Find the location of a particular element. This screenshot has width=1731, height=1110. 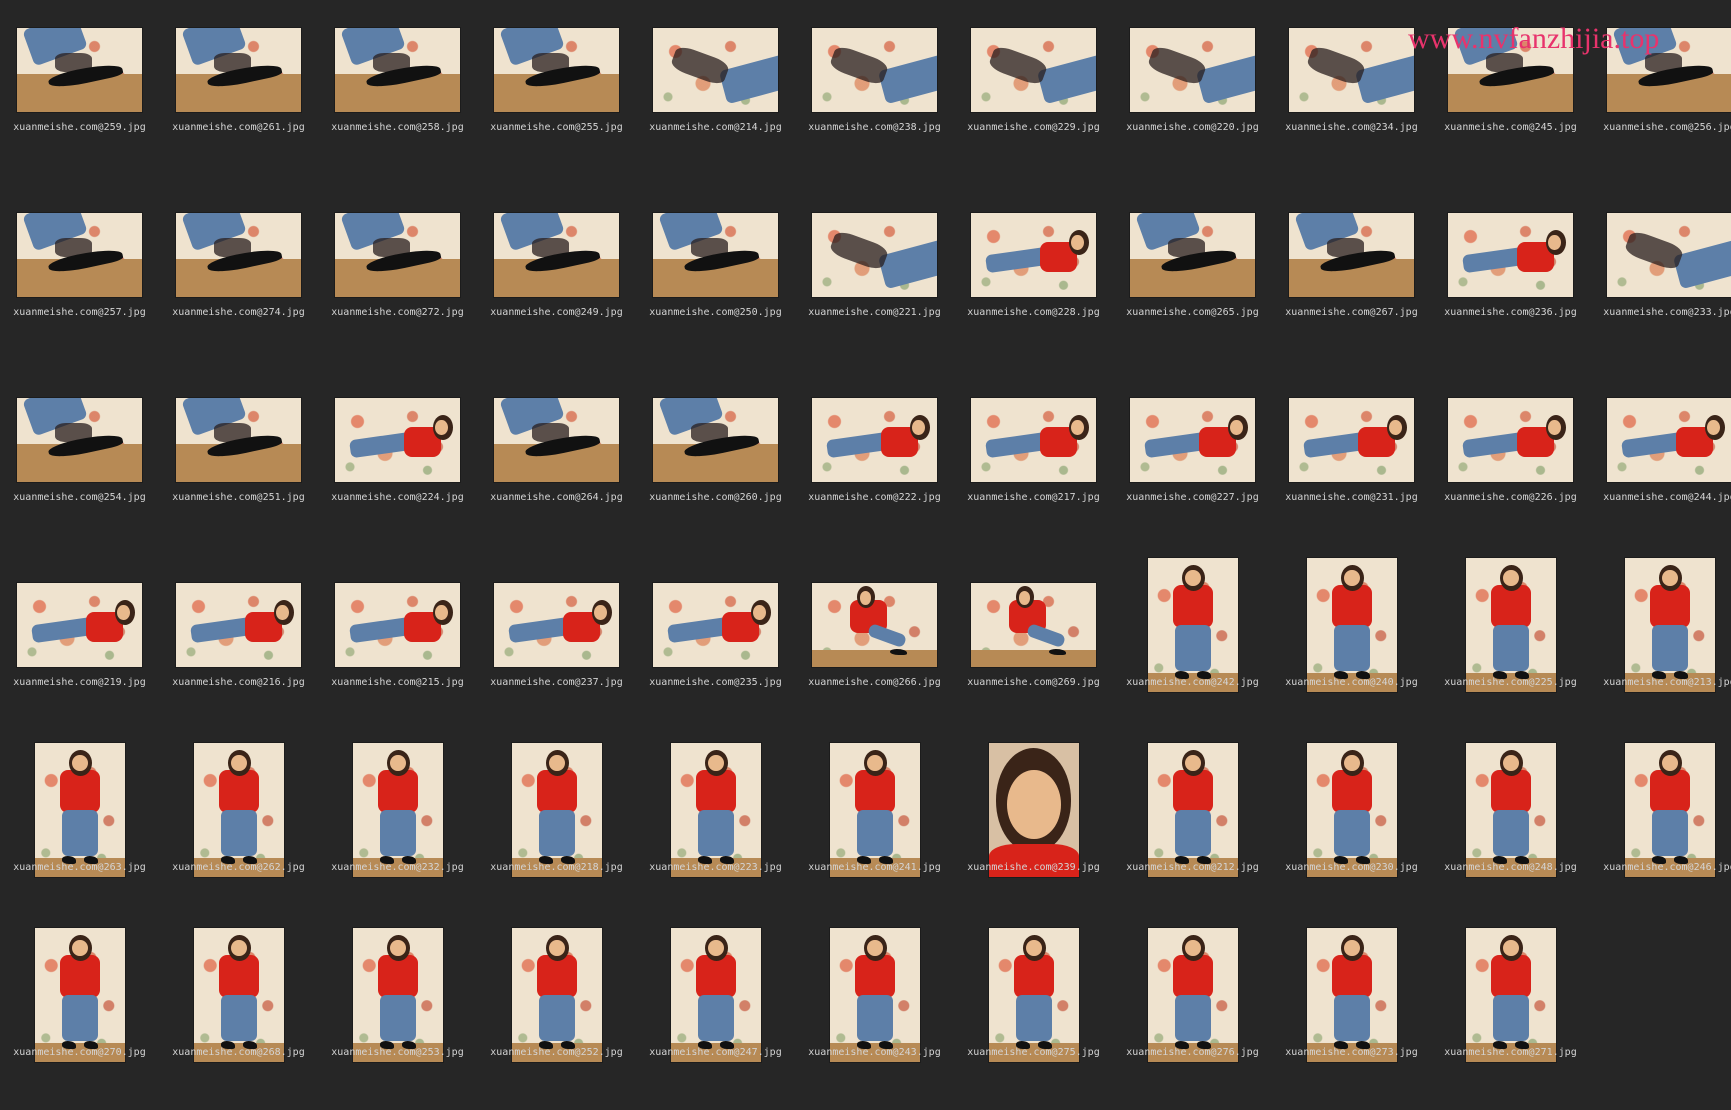

thumbnail-item: xuanmeishe.com@243.jpg is located at coordinates (874, 1017).